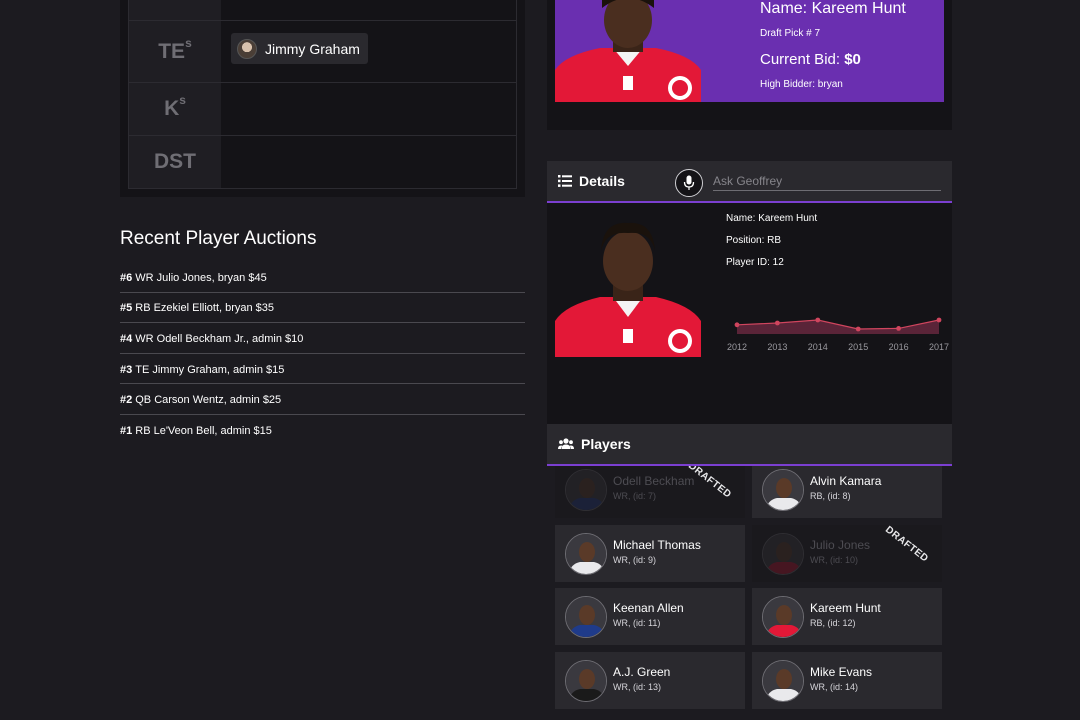 This screenshot has height=720, width=1080. What do you see at coordinates (772, 218) in the screenshot?
I see `detail-name: Name: Kareem Hunt` at bounding box center [772, 218].